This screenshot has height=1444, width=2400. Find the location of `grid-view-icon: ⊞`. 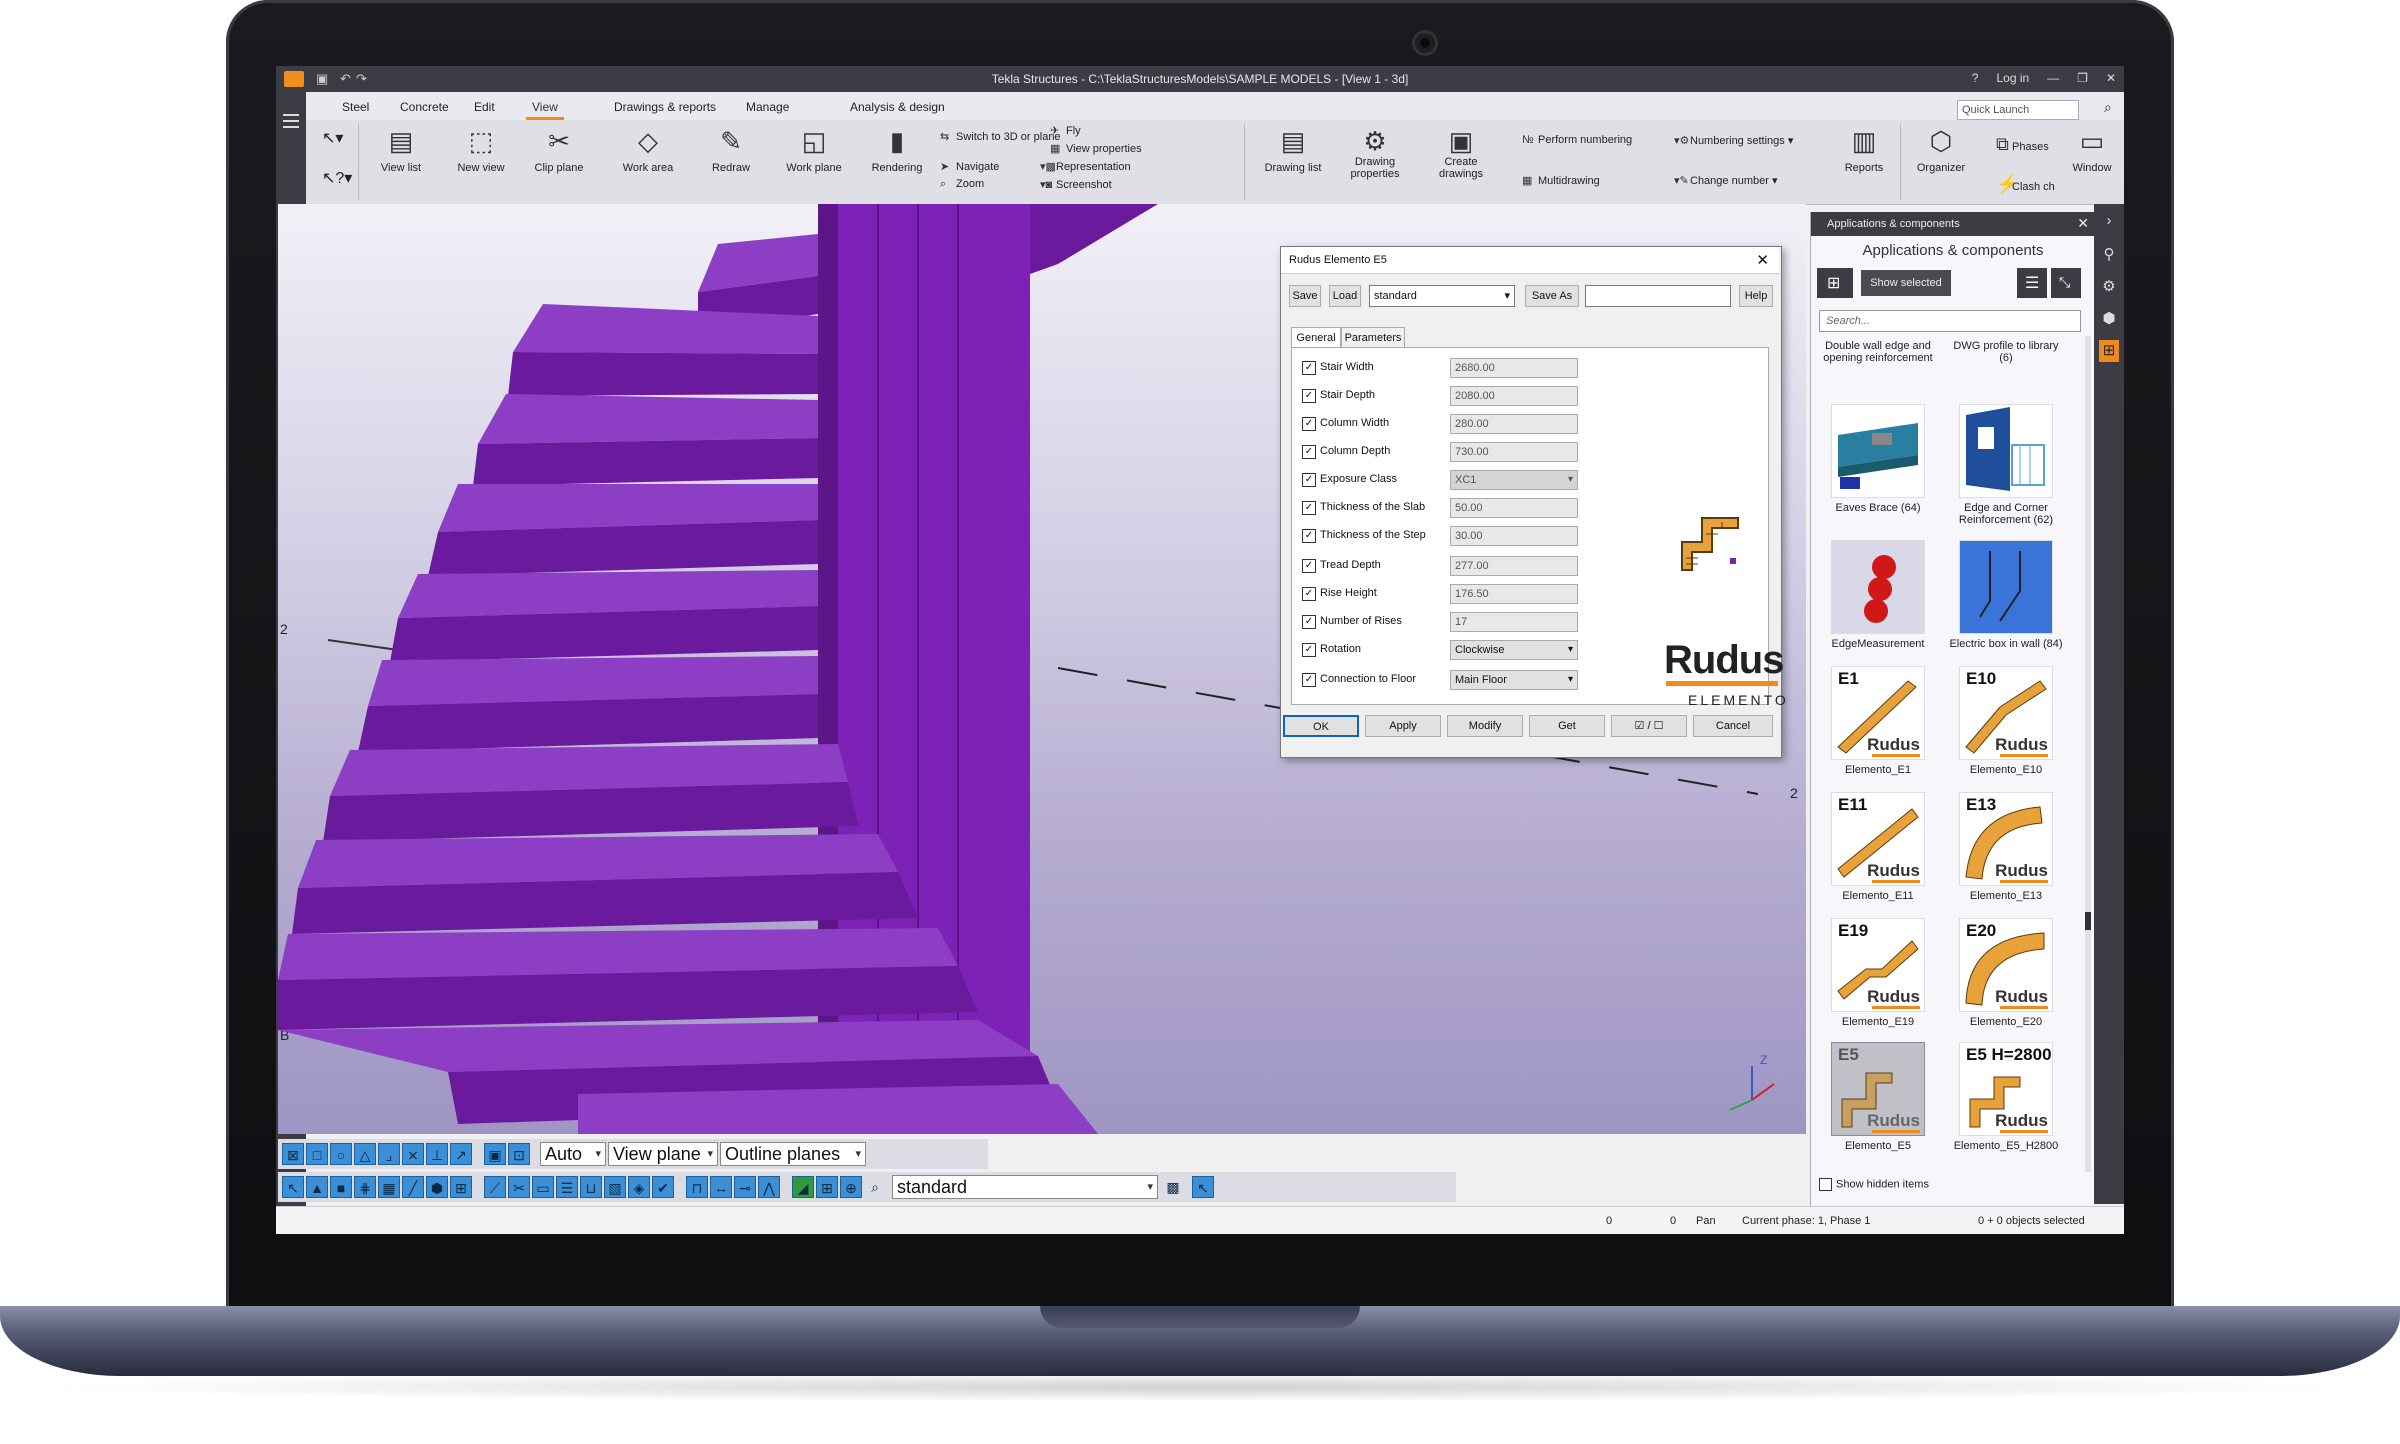

grid-view-icon: ⊞ is located at coordinates (1835, 283).